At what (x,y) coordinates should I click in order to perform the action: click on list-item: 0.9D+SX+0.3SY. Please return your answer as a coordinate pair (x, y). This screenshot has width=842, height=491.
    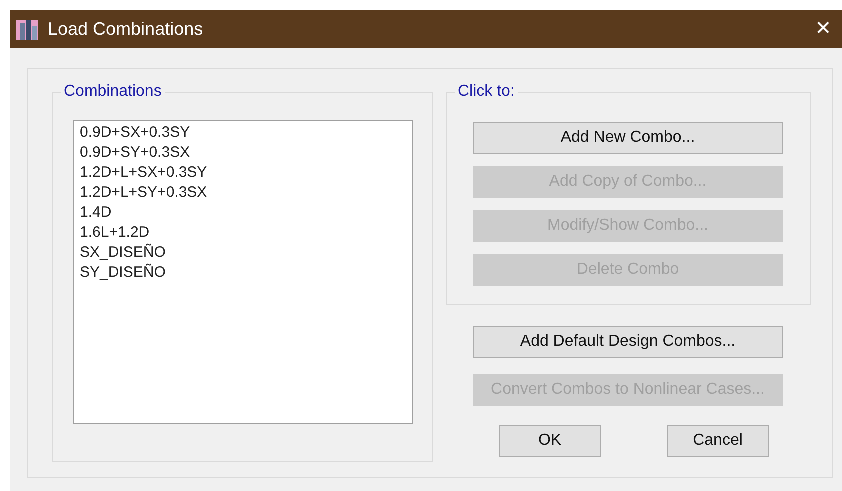
    Looking at the image, I should click on (246, 133).